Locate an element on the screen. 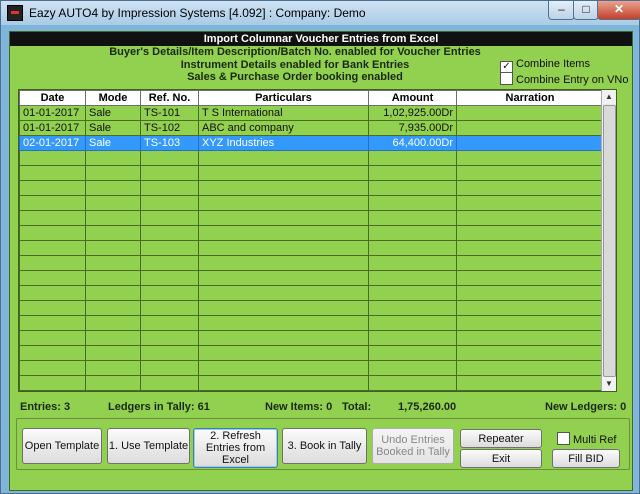  cell-amount: 1,02,925.00Dr is located at coordinates (412, 113).